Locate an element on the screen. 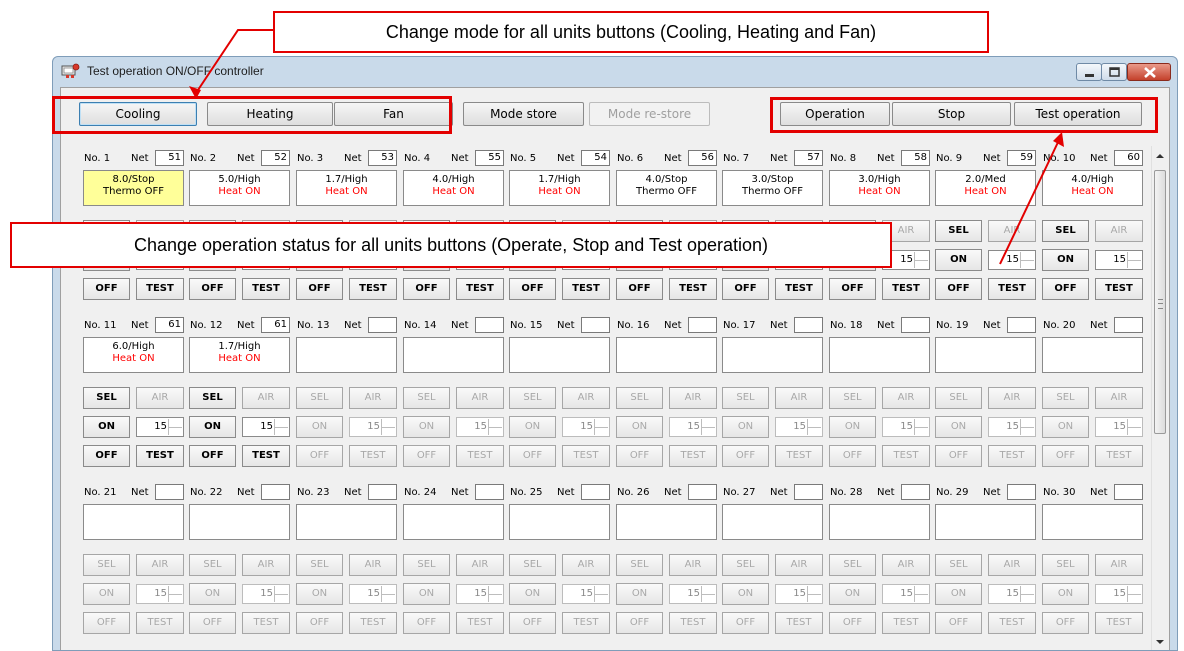 This screenshot has width=1184, height=651. net-address-field: 51 is located at coordinates (169, 158).